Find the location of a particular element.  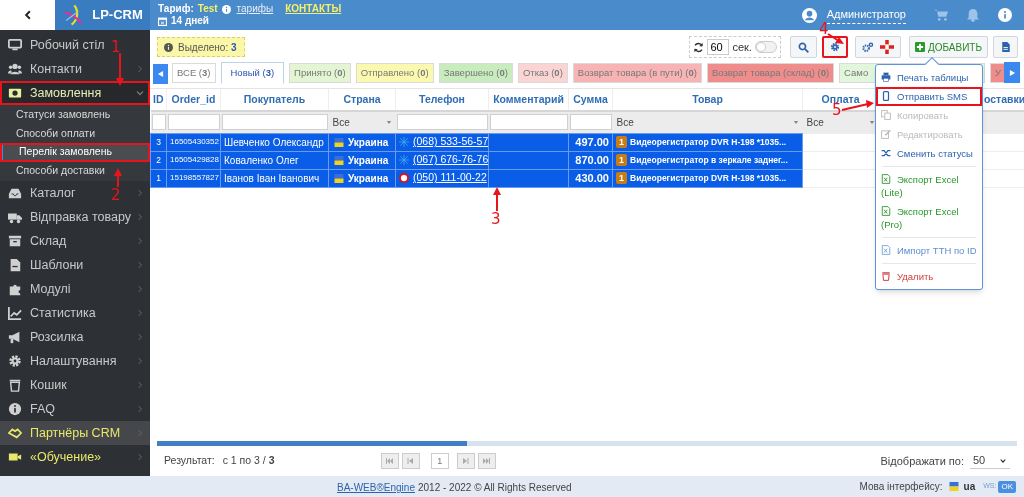

submenu-item: Перелік замовлень is located at coordinates (75, 152).